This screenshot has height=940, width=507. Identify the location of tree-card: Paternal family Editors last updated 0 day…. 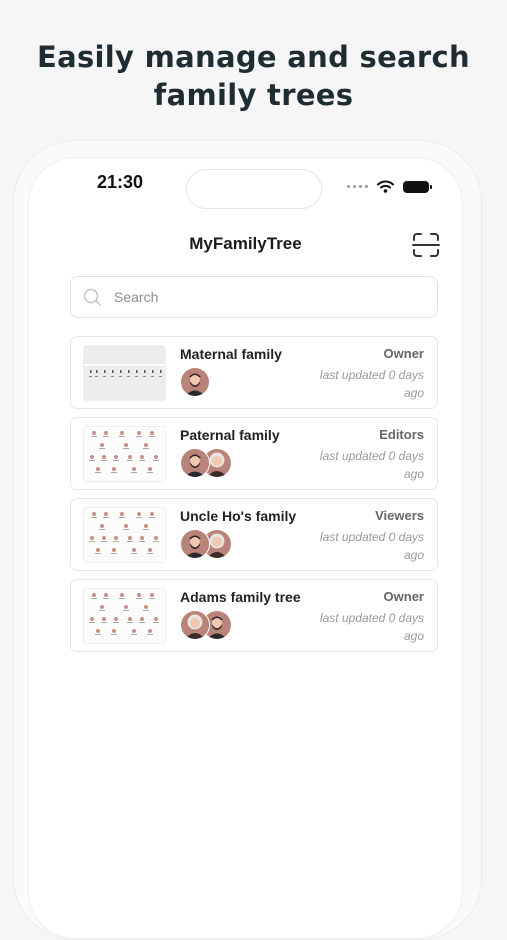
(254, 453).